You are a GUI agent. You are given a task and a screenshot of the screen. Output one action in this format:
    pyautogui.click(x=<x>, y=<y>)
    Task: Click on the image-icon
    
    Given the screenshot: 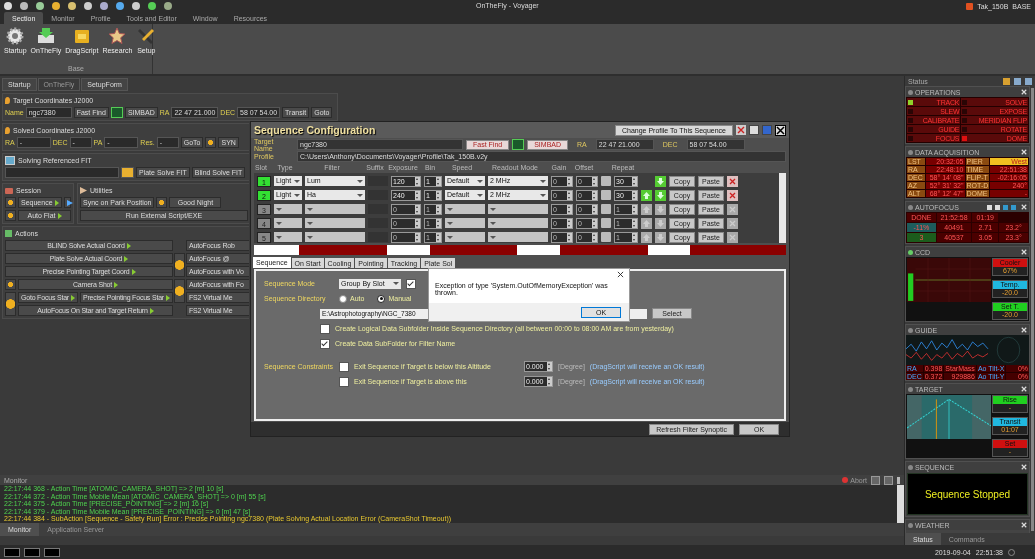 What is the action you would take?
    pyautogui.click(x=10, y=160)
    